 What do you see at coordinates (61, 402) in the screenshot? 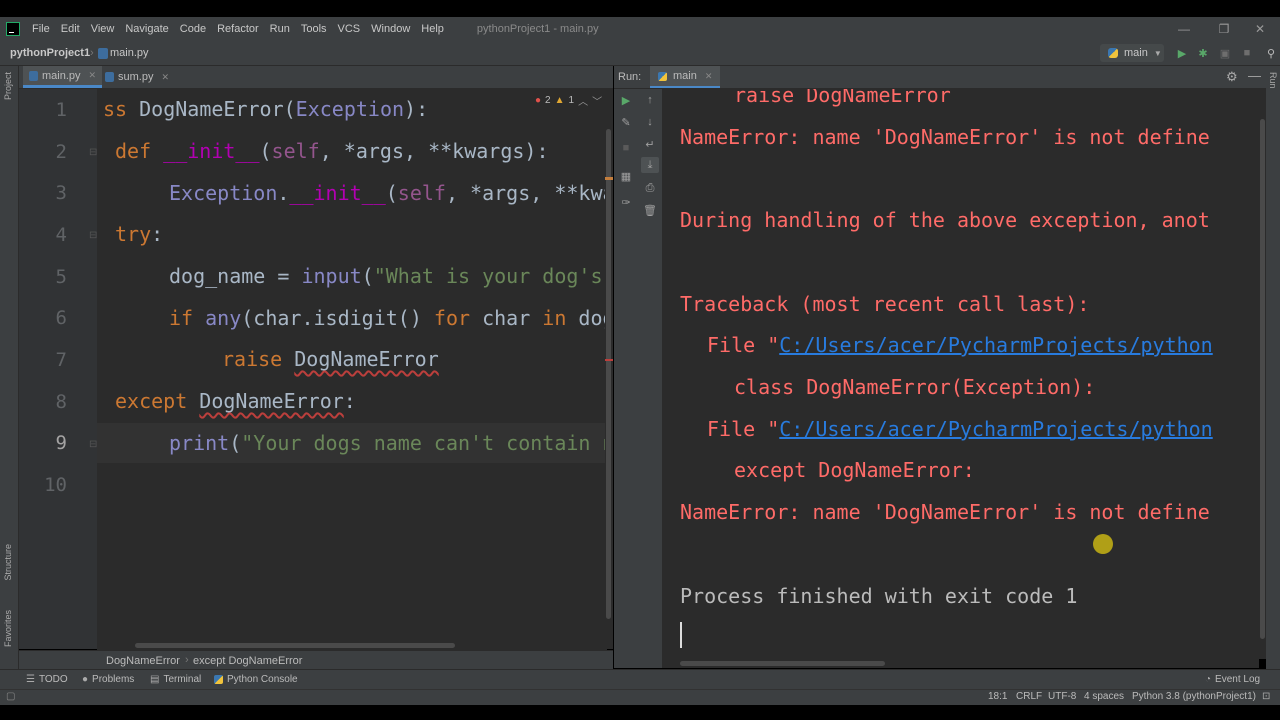
I see `line-number: 8` at bounding box center [61, 402].